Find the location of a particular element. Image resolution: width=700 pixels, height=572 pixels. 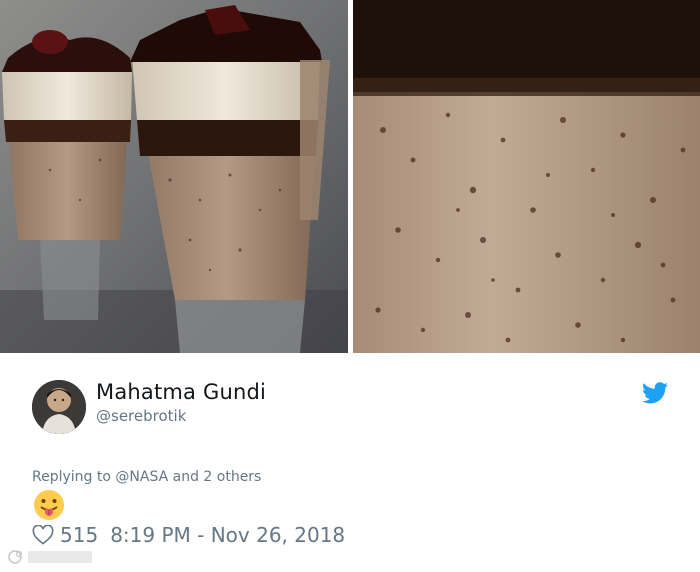

display-name: Mahatma Gundi is located at coordinates (181, 392).